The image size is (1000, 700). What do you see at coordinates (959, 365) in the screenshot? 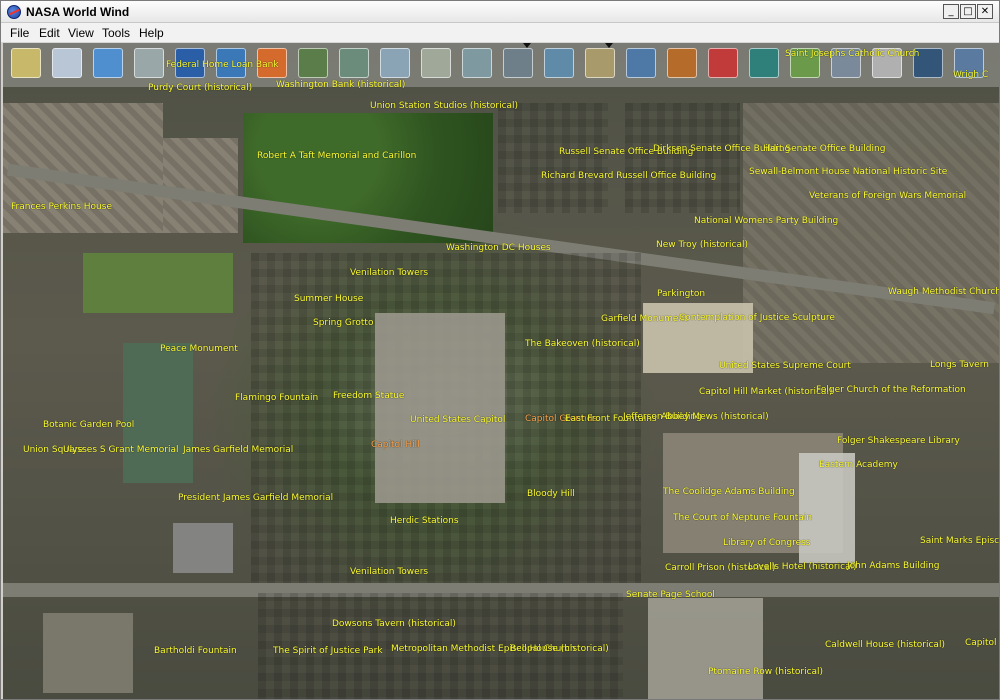
I see `place-label: Longs Tavern` at bounding box center [959, 365].